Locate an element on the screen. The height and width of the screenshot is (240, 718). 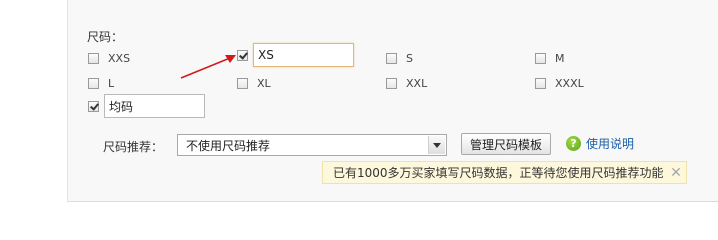
size-input-free: 均码 is located at coordinates (154, 106).